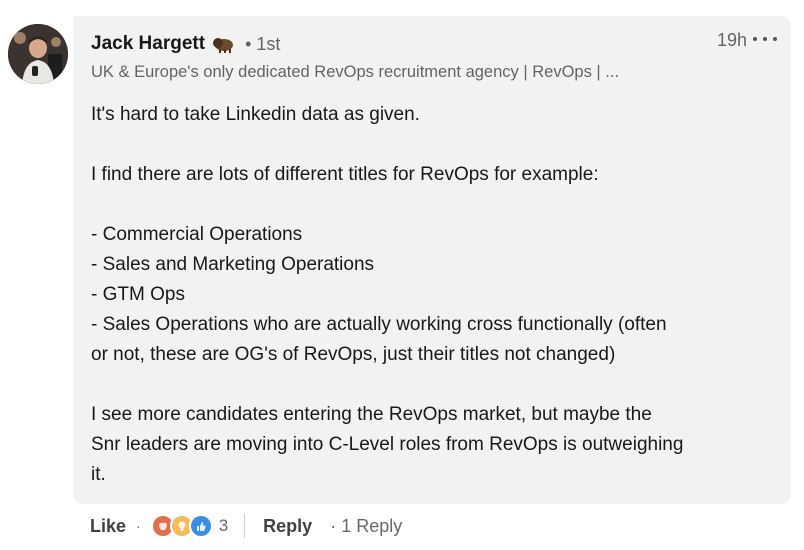  Describe the element at coordinates (765, 39) in the screenshot. I see `more-options-icon` at that location.